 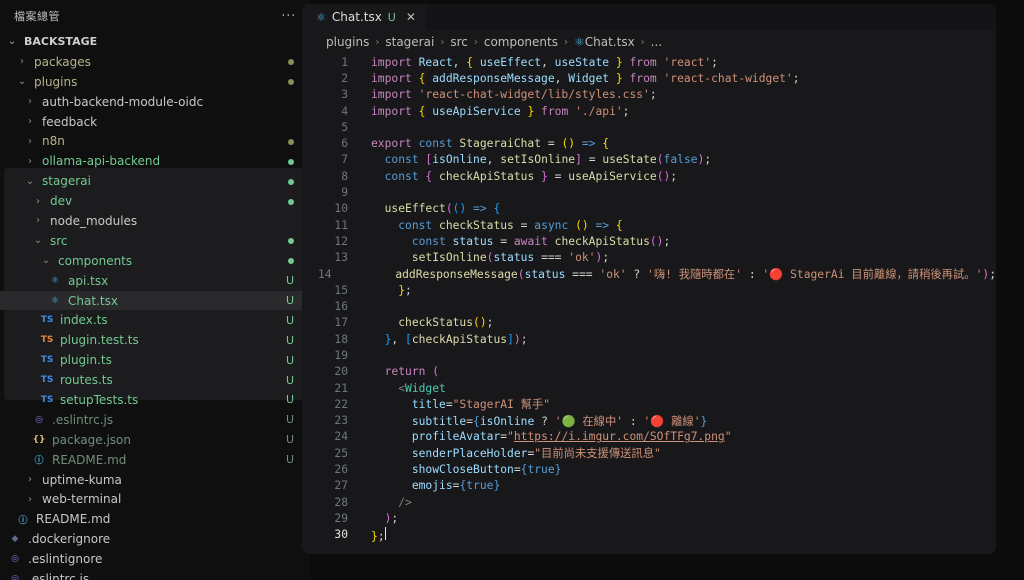 I want to click on tree-item-plugin-test-ts: TS plugin.test.ts U, so click(x=155, y=340).